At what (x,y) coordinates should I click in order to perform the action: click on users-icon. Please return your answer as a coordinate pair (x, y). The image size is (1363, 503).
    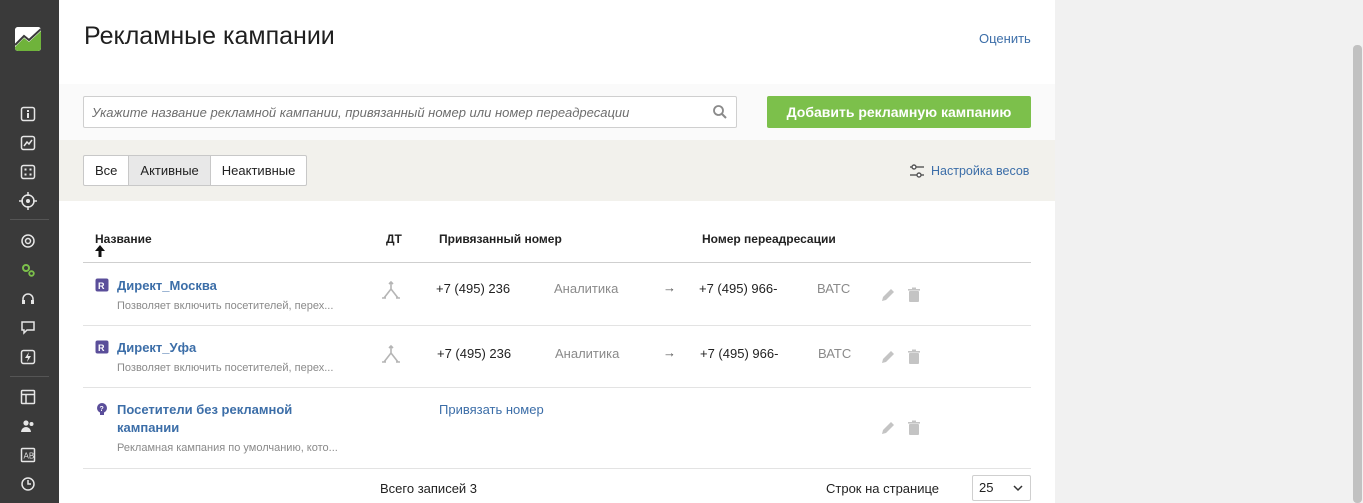
    Looking at the image, I should click on (28, 426).